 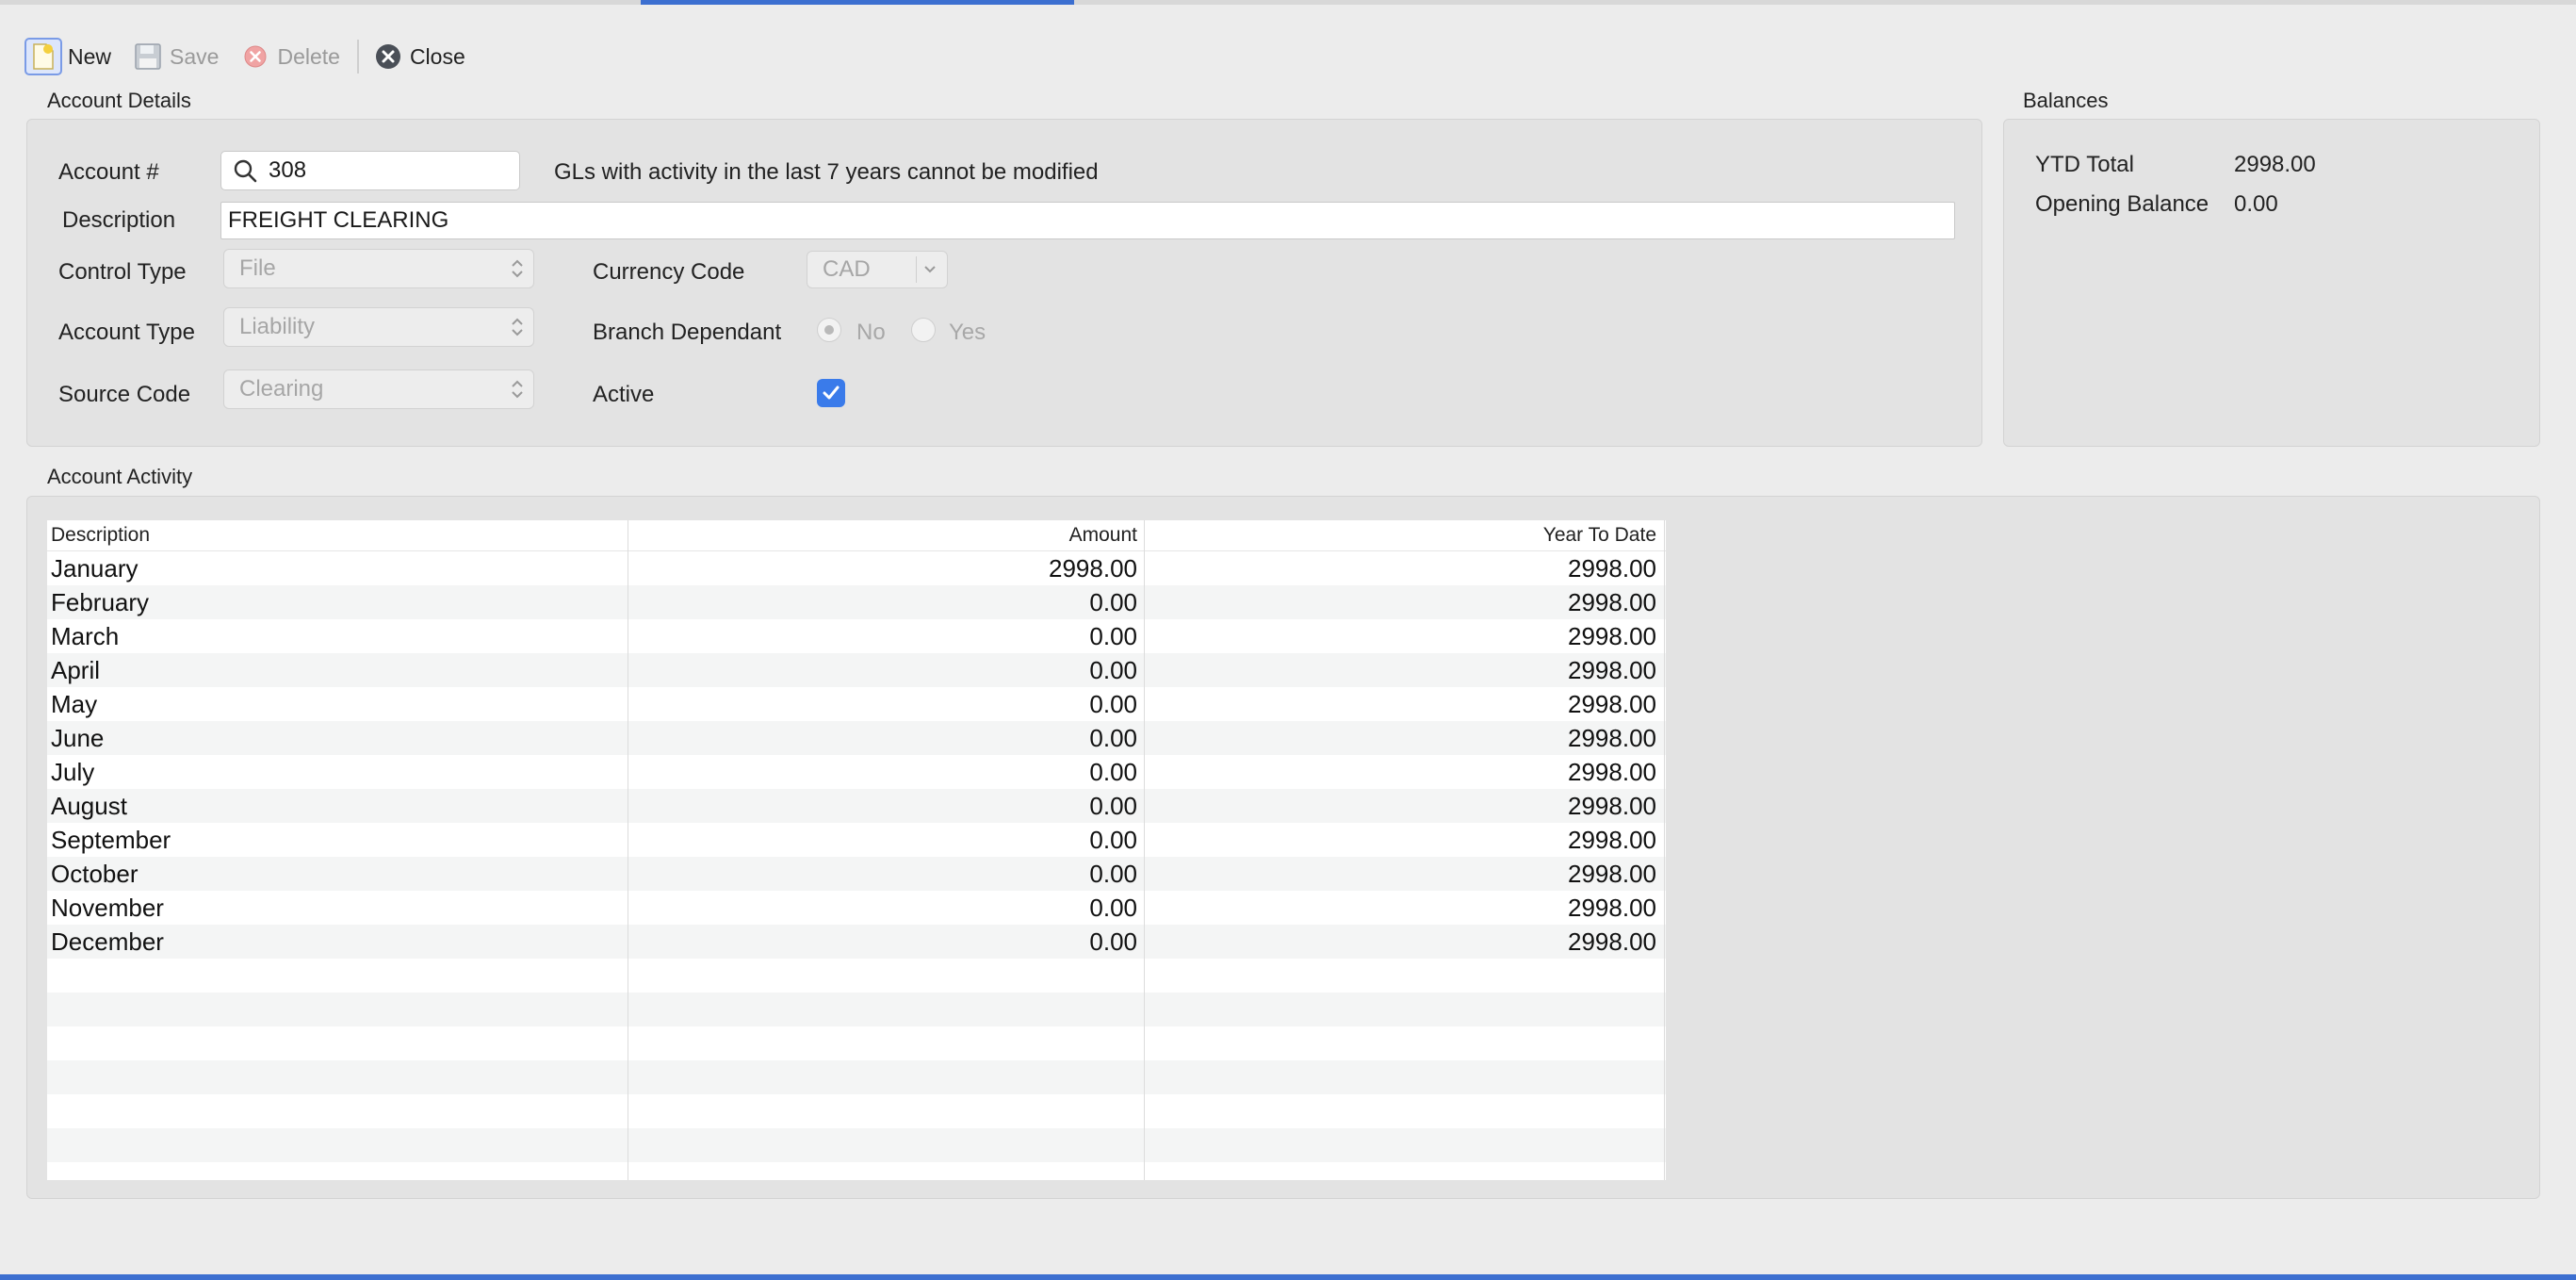 I want to click on cell-description: December, so click(x=107, y=942).